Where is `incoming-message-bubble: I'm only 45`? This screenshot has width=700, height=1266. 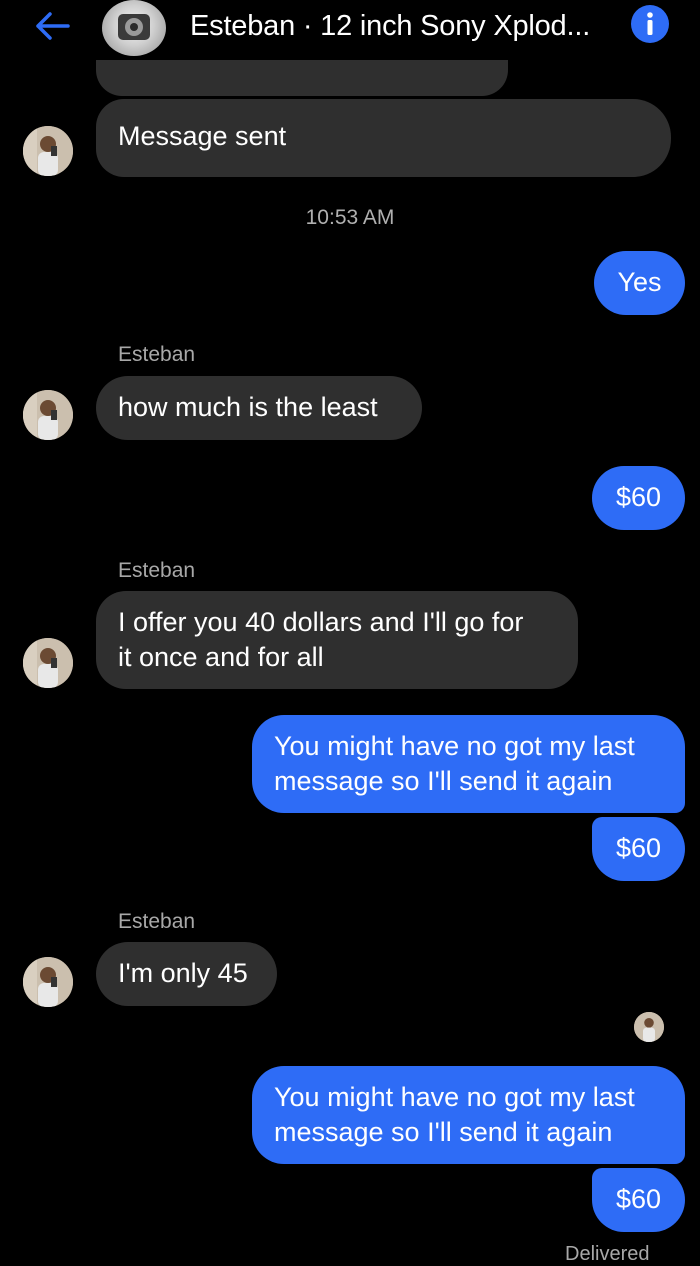
incoming-message-bubble: I'm only 45 is located at coordinates (186, 974).